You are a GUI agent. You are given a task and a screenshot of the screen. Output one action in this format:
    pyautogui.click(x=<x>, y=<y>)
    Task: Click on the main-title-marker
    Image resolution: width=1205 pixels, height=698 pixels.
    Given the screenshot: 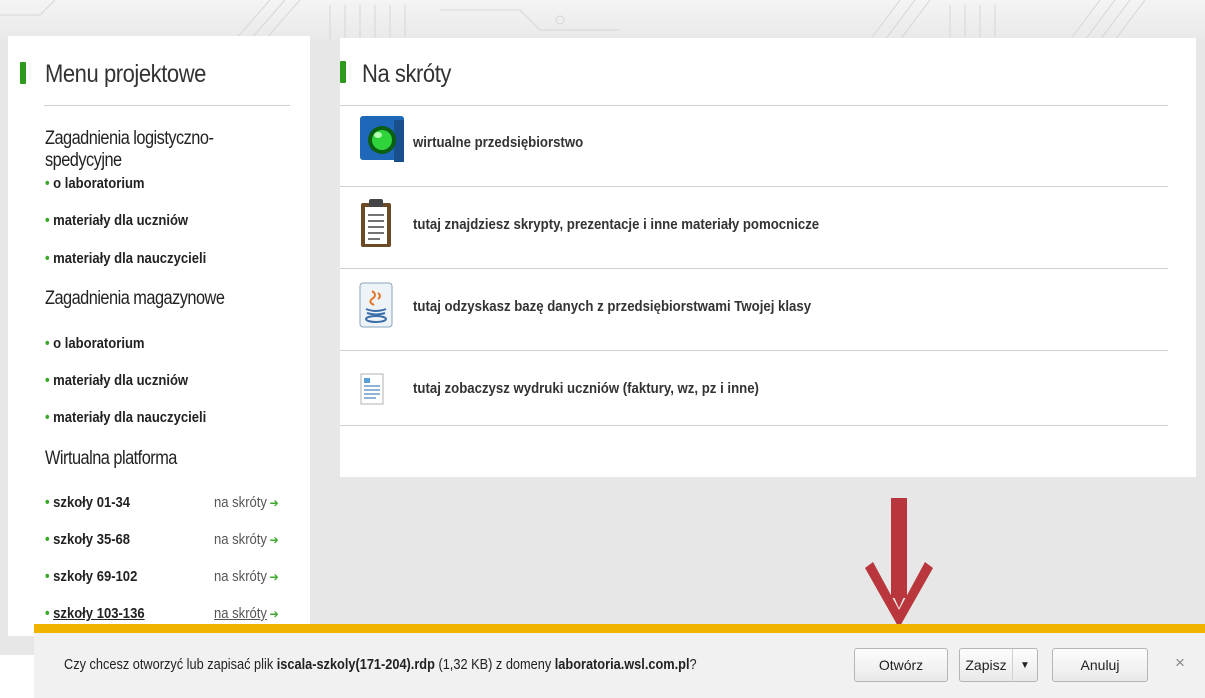 What is the action you would take?
    pyautogui.click(x=343, y=72)
    